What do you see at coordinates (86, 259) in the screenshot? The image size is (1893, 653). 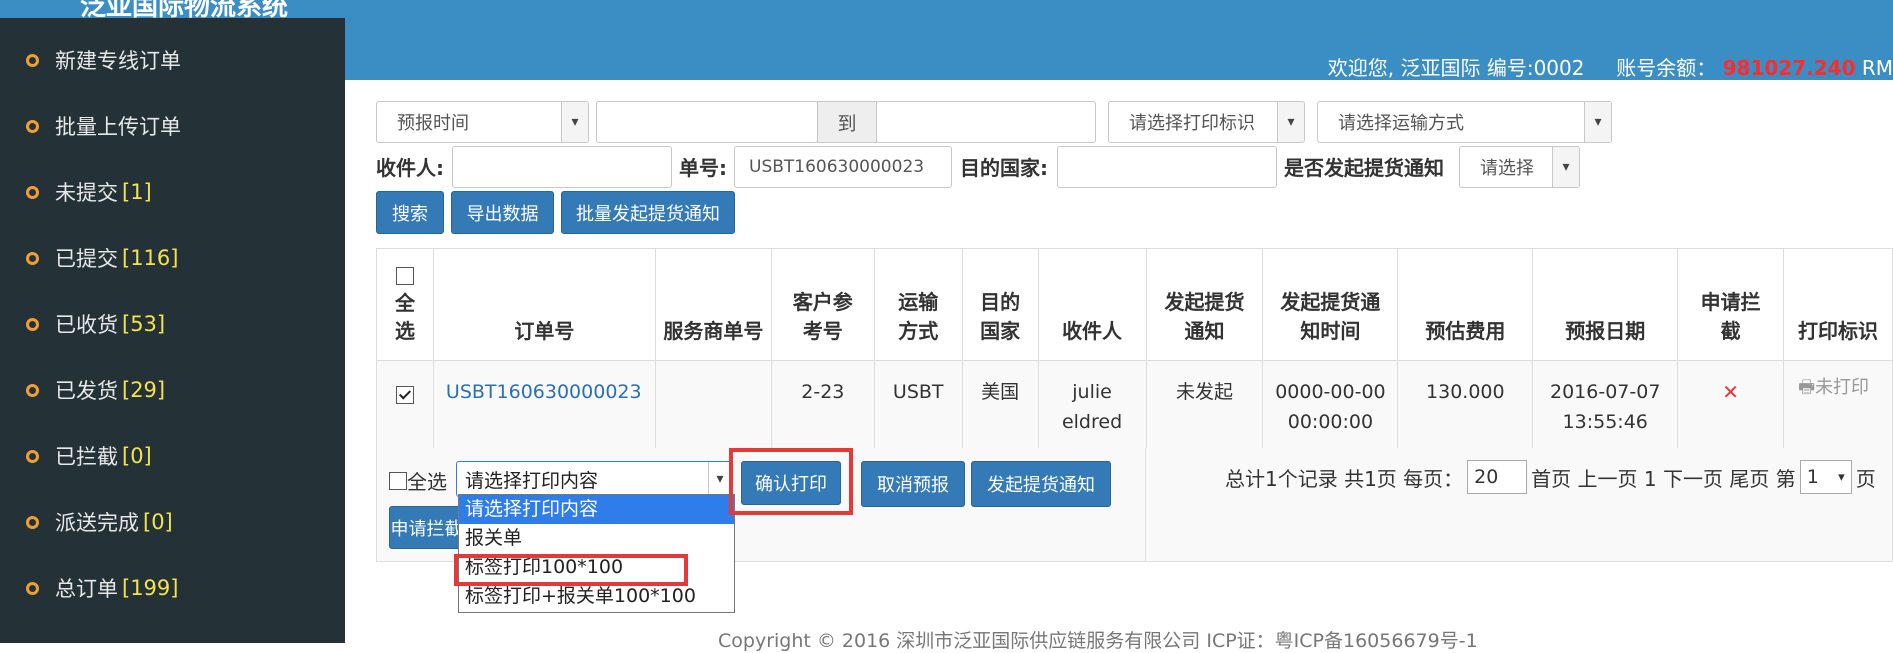 I see `sidebar-item-label: 已提交` at bounding box center [86, 259].